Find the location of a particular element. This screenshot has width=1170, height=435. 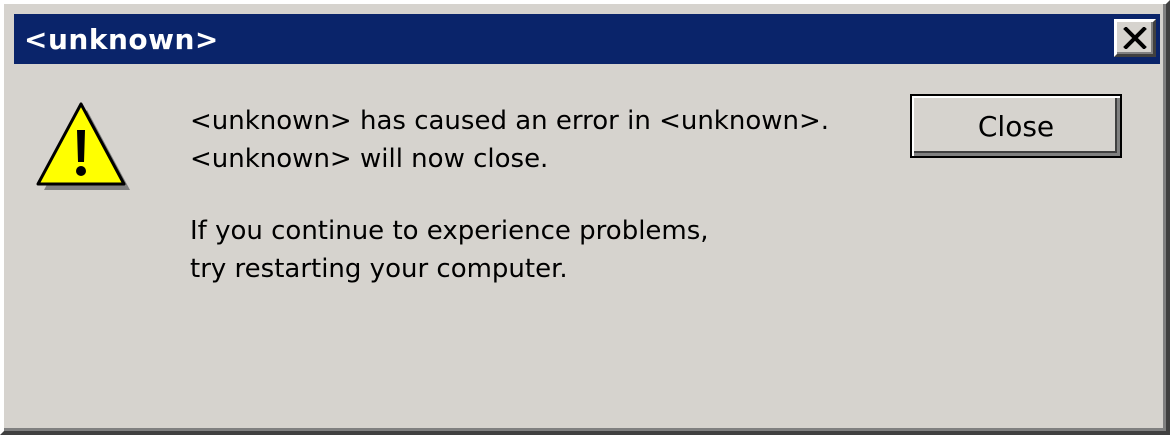

close-x-icon is located at coordinates (1135, 38).